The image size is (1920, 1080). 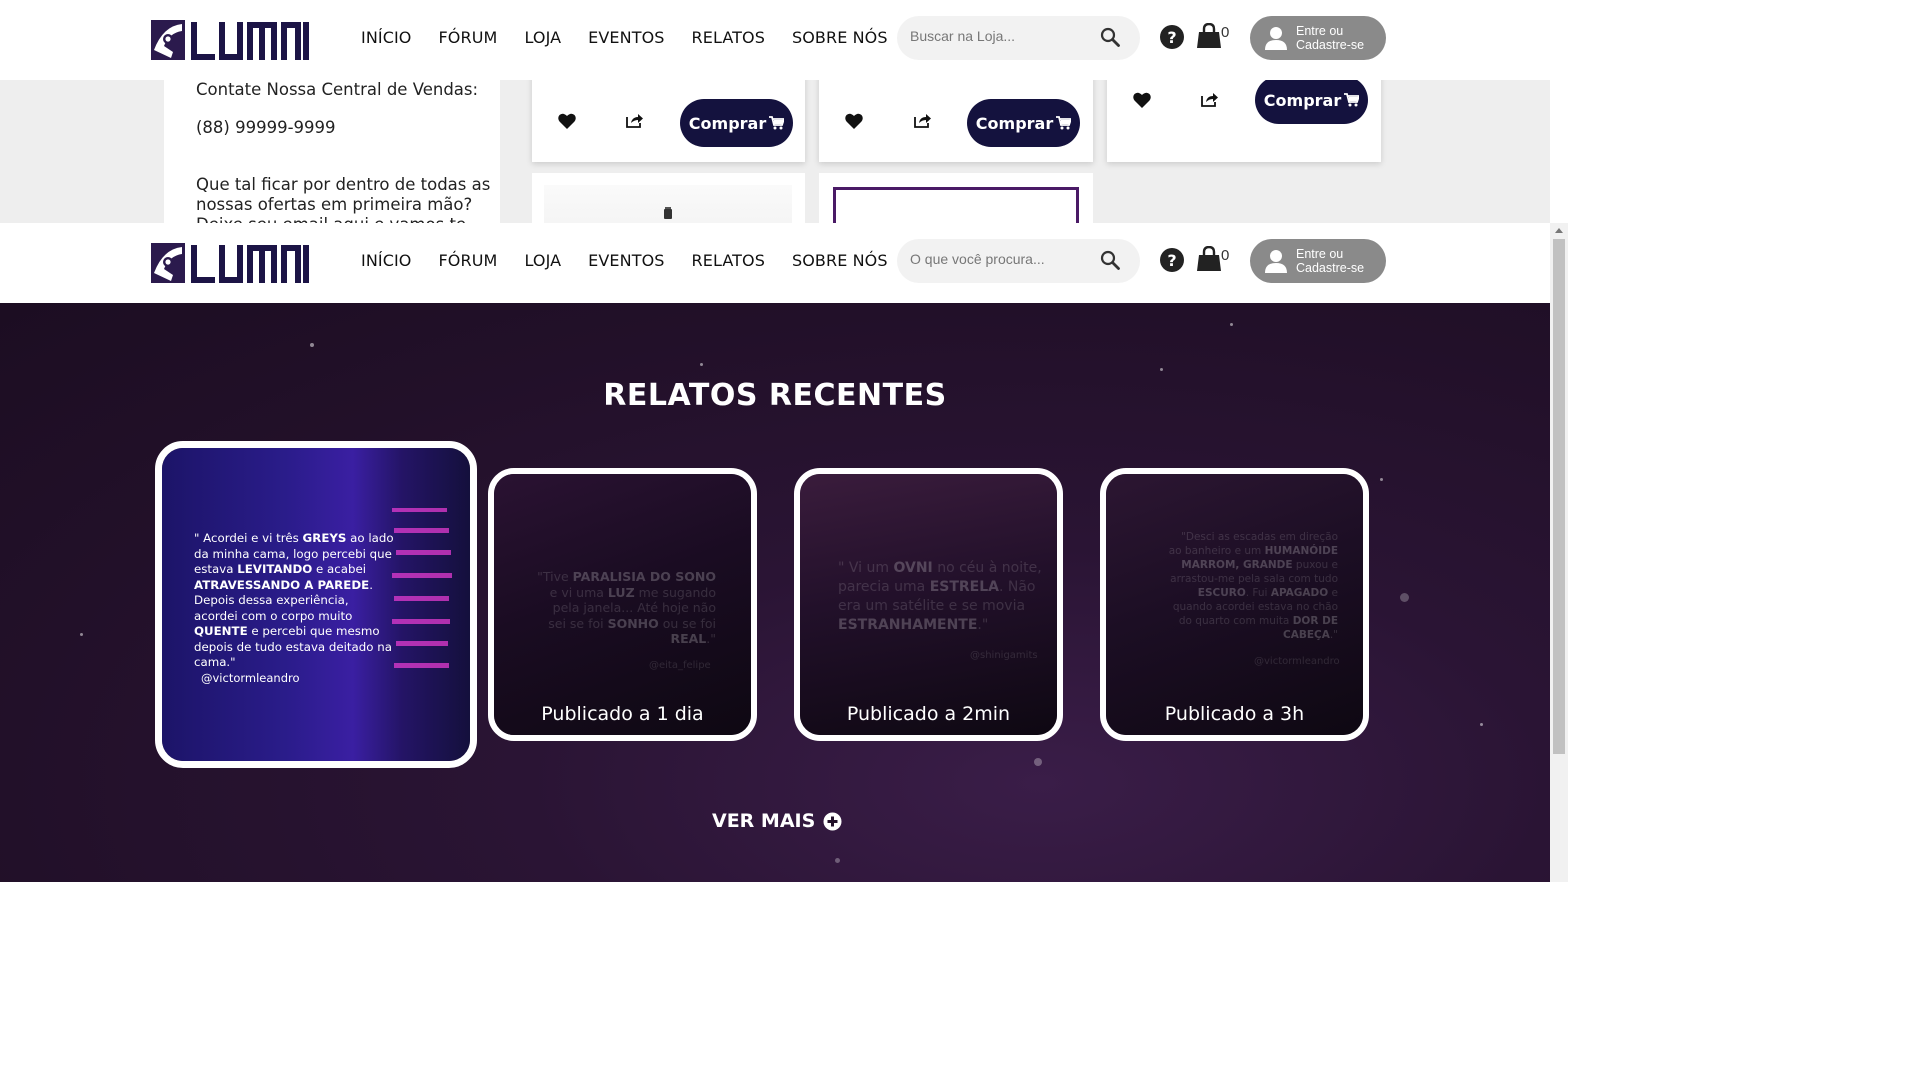 What do you see at coordinates (928, 714) in the screenshot?
I see `relato-published: Publicado a 2min` at bounding box center [928, 714].